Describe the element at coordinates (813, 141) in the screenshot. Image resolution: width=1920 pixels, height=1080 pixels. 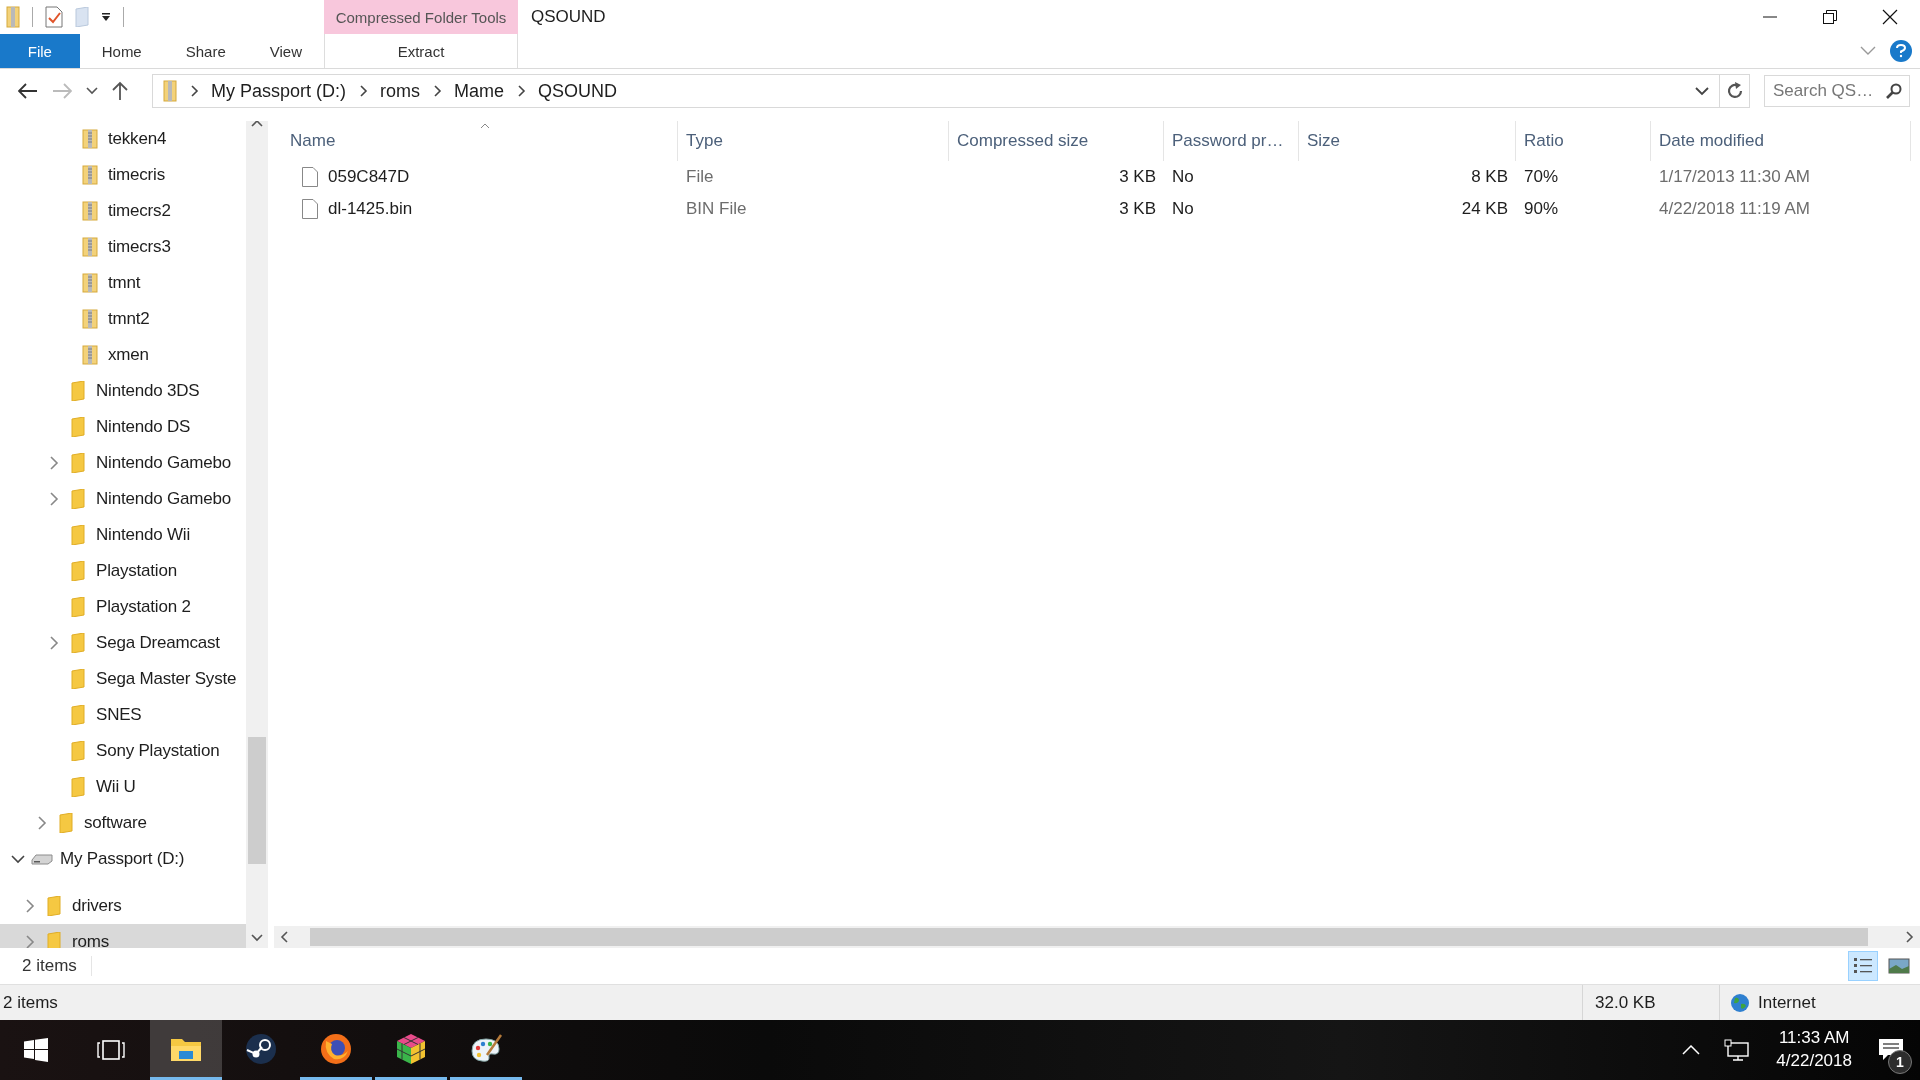
I see `column-header: Type` at that location.